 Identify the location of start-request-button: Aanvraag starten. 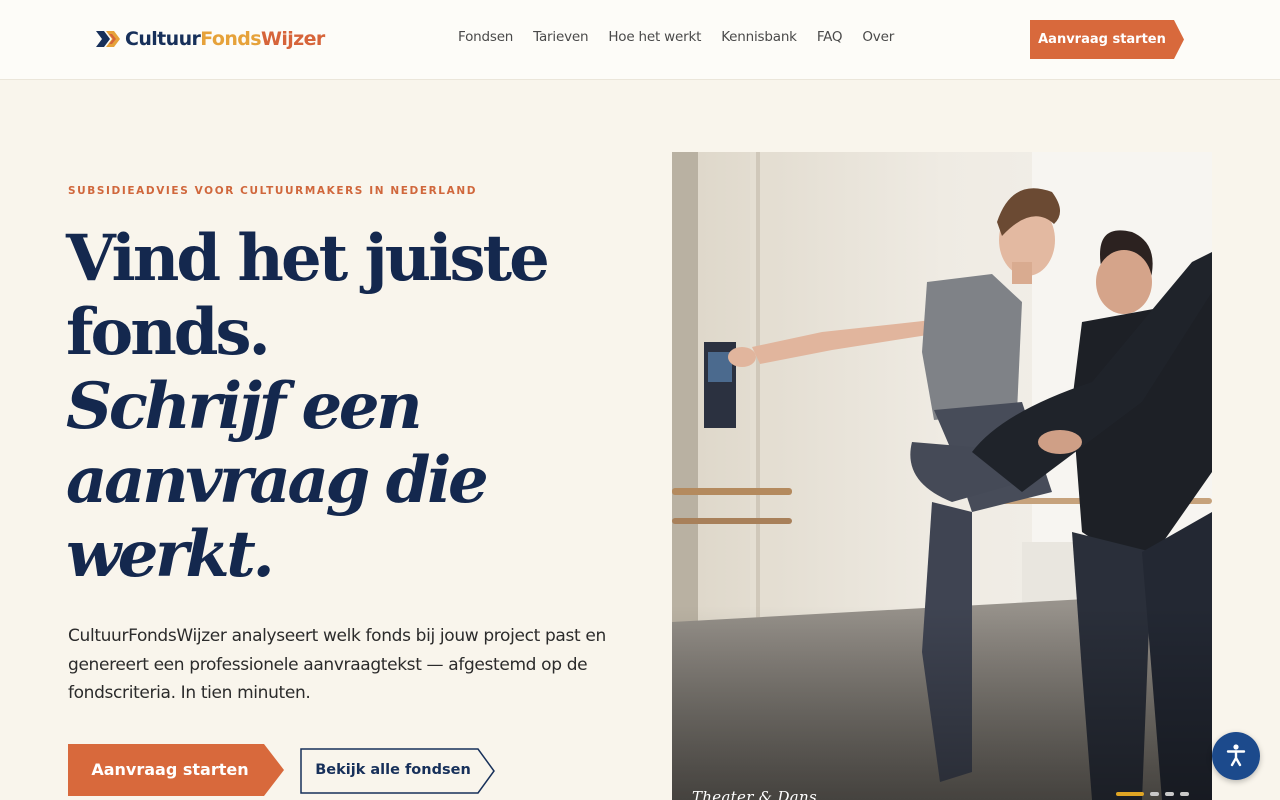
(176, 770).